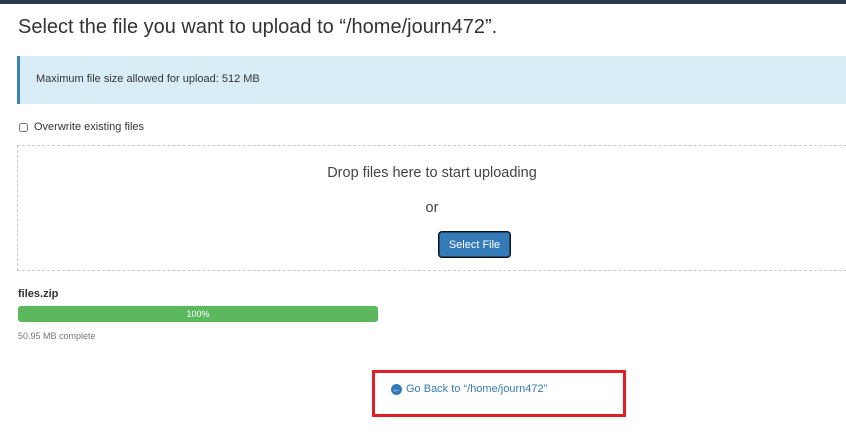 The width and height of the screenshot is (846, 435). I want to click on select-file-button: Select File, so click(474, 244).